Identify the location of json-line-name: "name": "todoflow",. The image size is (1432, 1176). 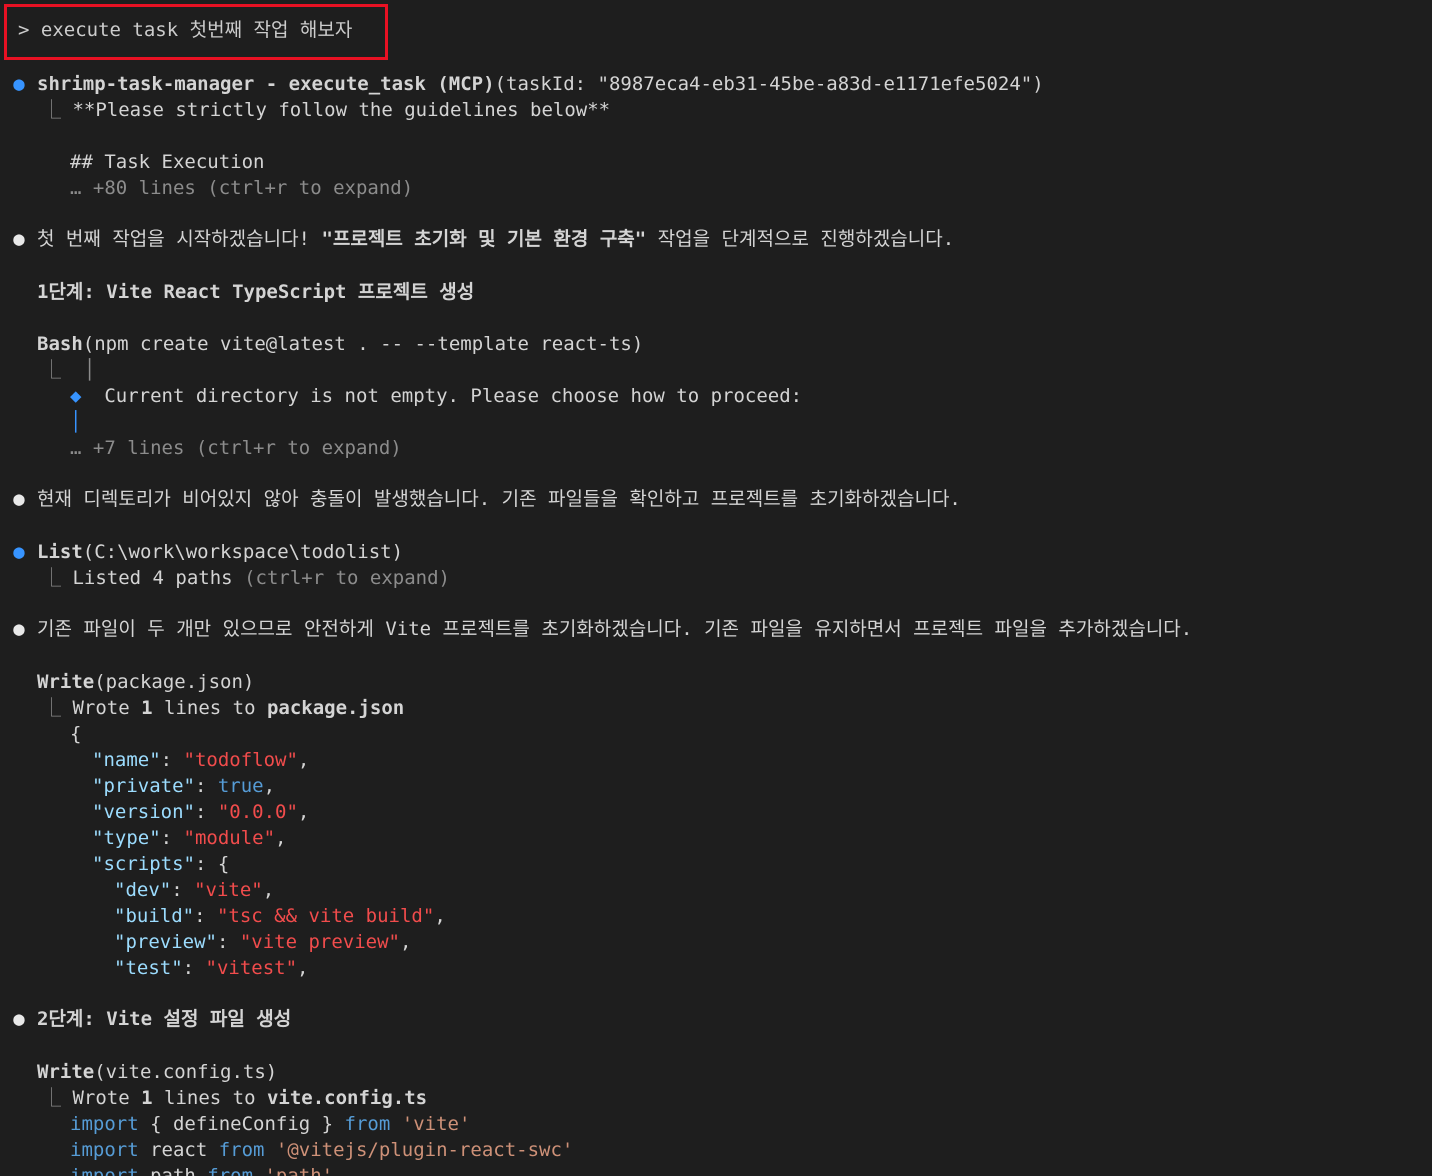
(201, 760).